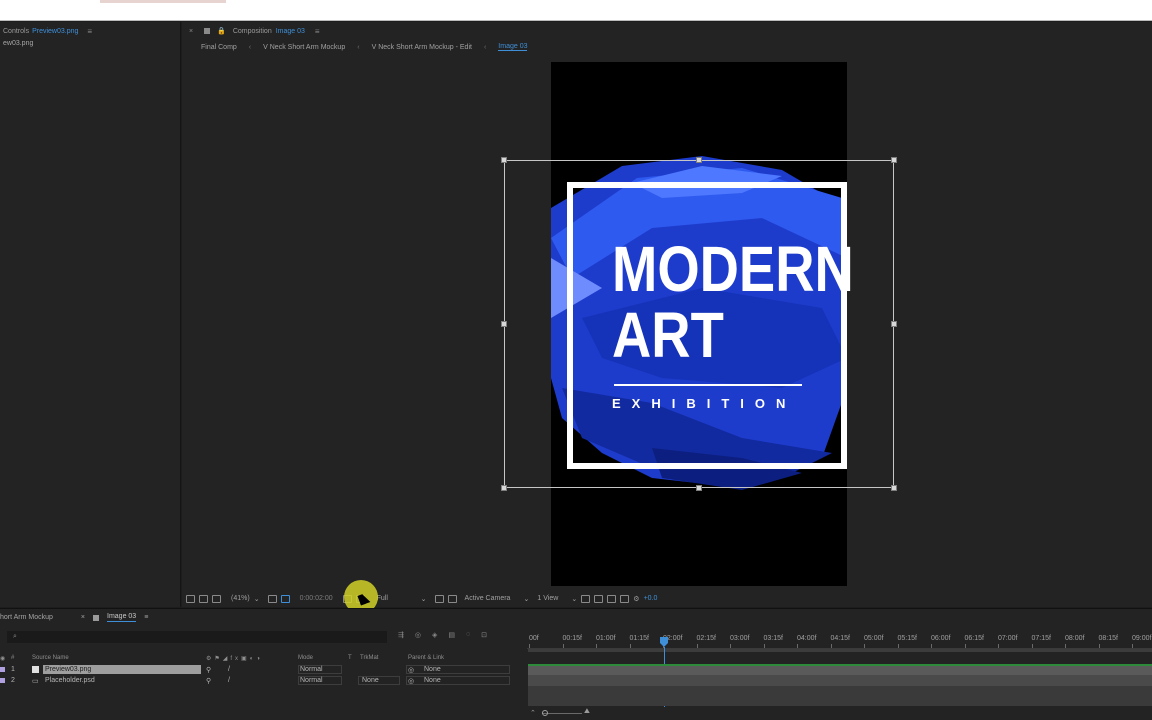 The image size is (1152, 720). I want to click on layer-name: Placeholder.psd, so click(70, 680).